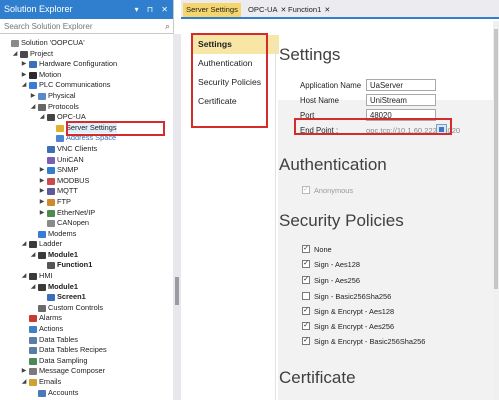 The image size is (499, 400). Describe the element at coordinates (327, 10) in the screenshot. I see `close-icon: ✕` at that location.